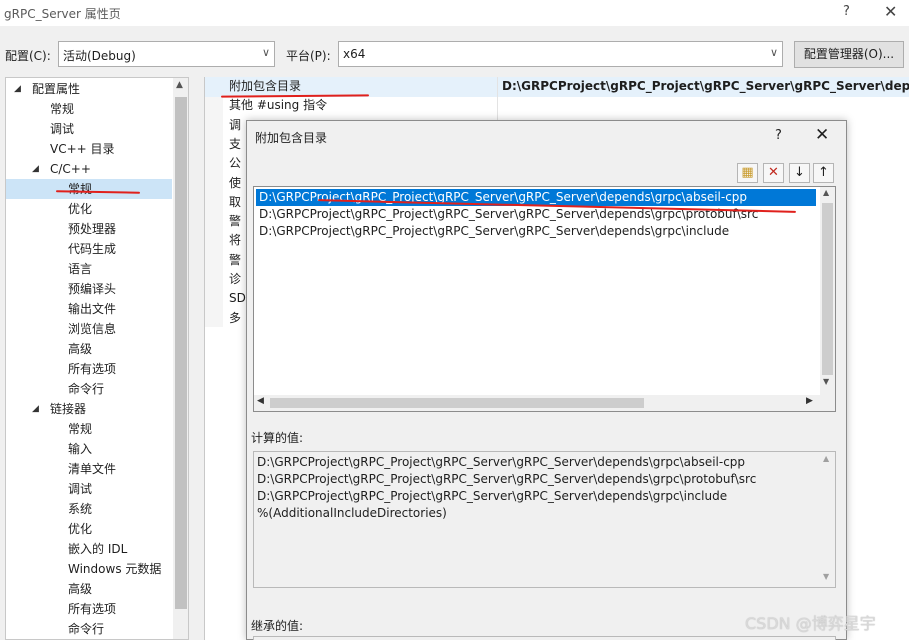  Describe the element at coordinates (89, 409) in the screenshot. I see `tree-item: ◢ 链接器` at that location.